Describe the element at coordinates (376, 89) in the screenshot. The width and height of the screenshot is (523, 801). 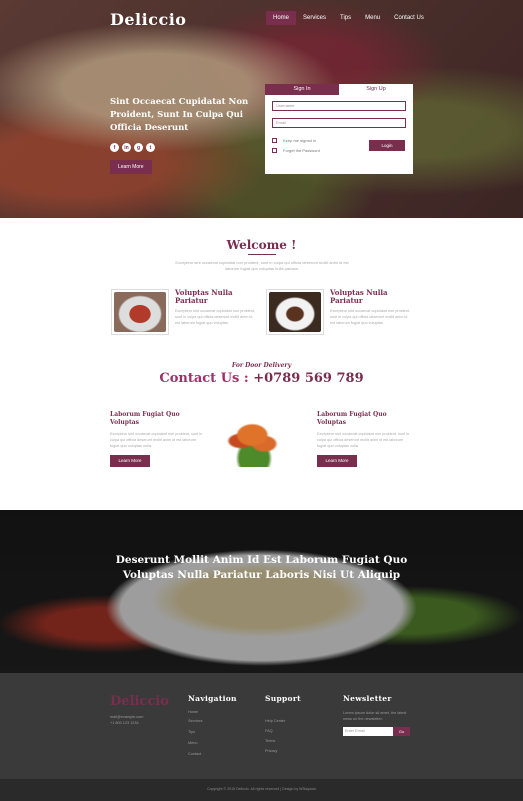
I see `tab-sign-up: Sign Up` at that location.